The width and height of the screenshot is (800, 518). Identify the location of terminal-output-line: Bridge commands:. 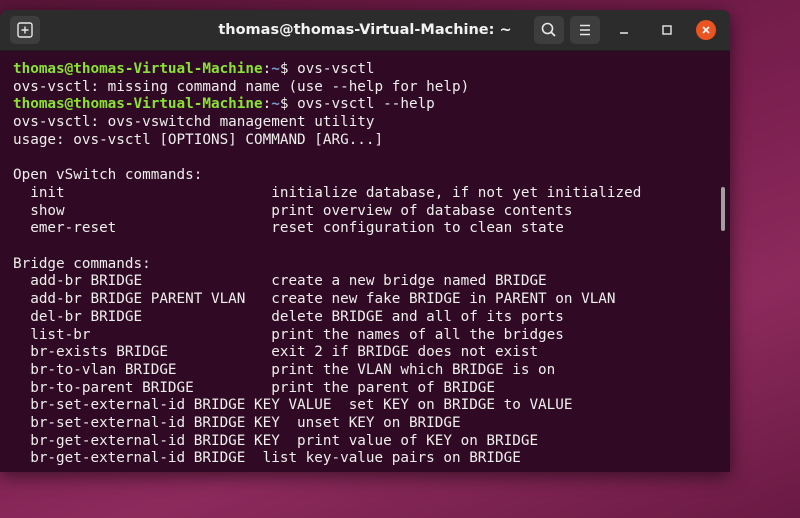
(82, 263).